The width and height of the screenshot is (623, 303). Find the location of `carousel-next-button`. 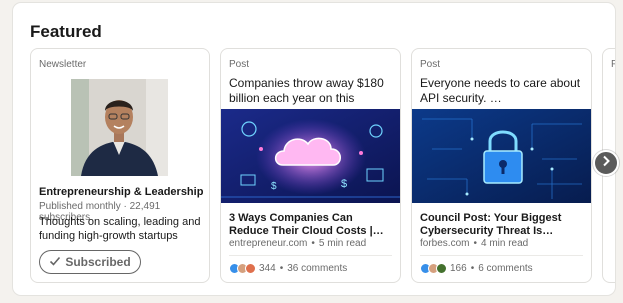

carousel-next-button is located at coordinates (606, 163).